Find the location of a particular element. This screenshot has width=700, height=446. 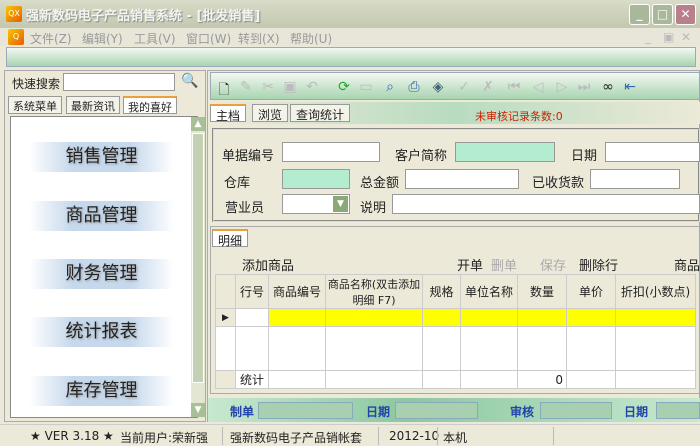

col-header: 商品名称(双击添加明细 F7) is located at coordinates (374, 291).